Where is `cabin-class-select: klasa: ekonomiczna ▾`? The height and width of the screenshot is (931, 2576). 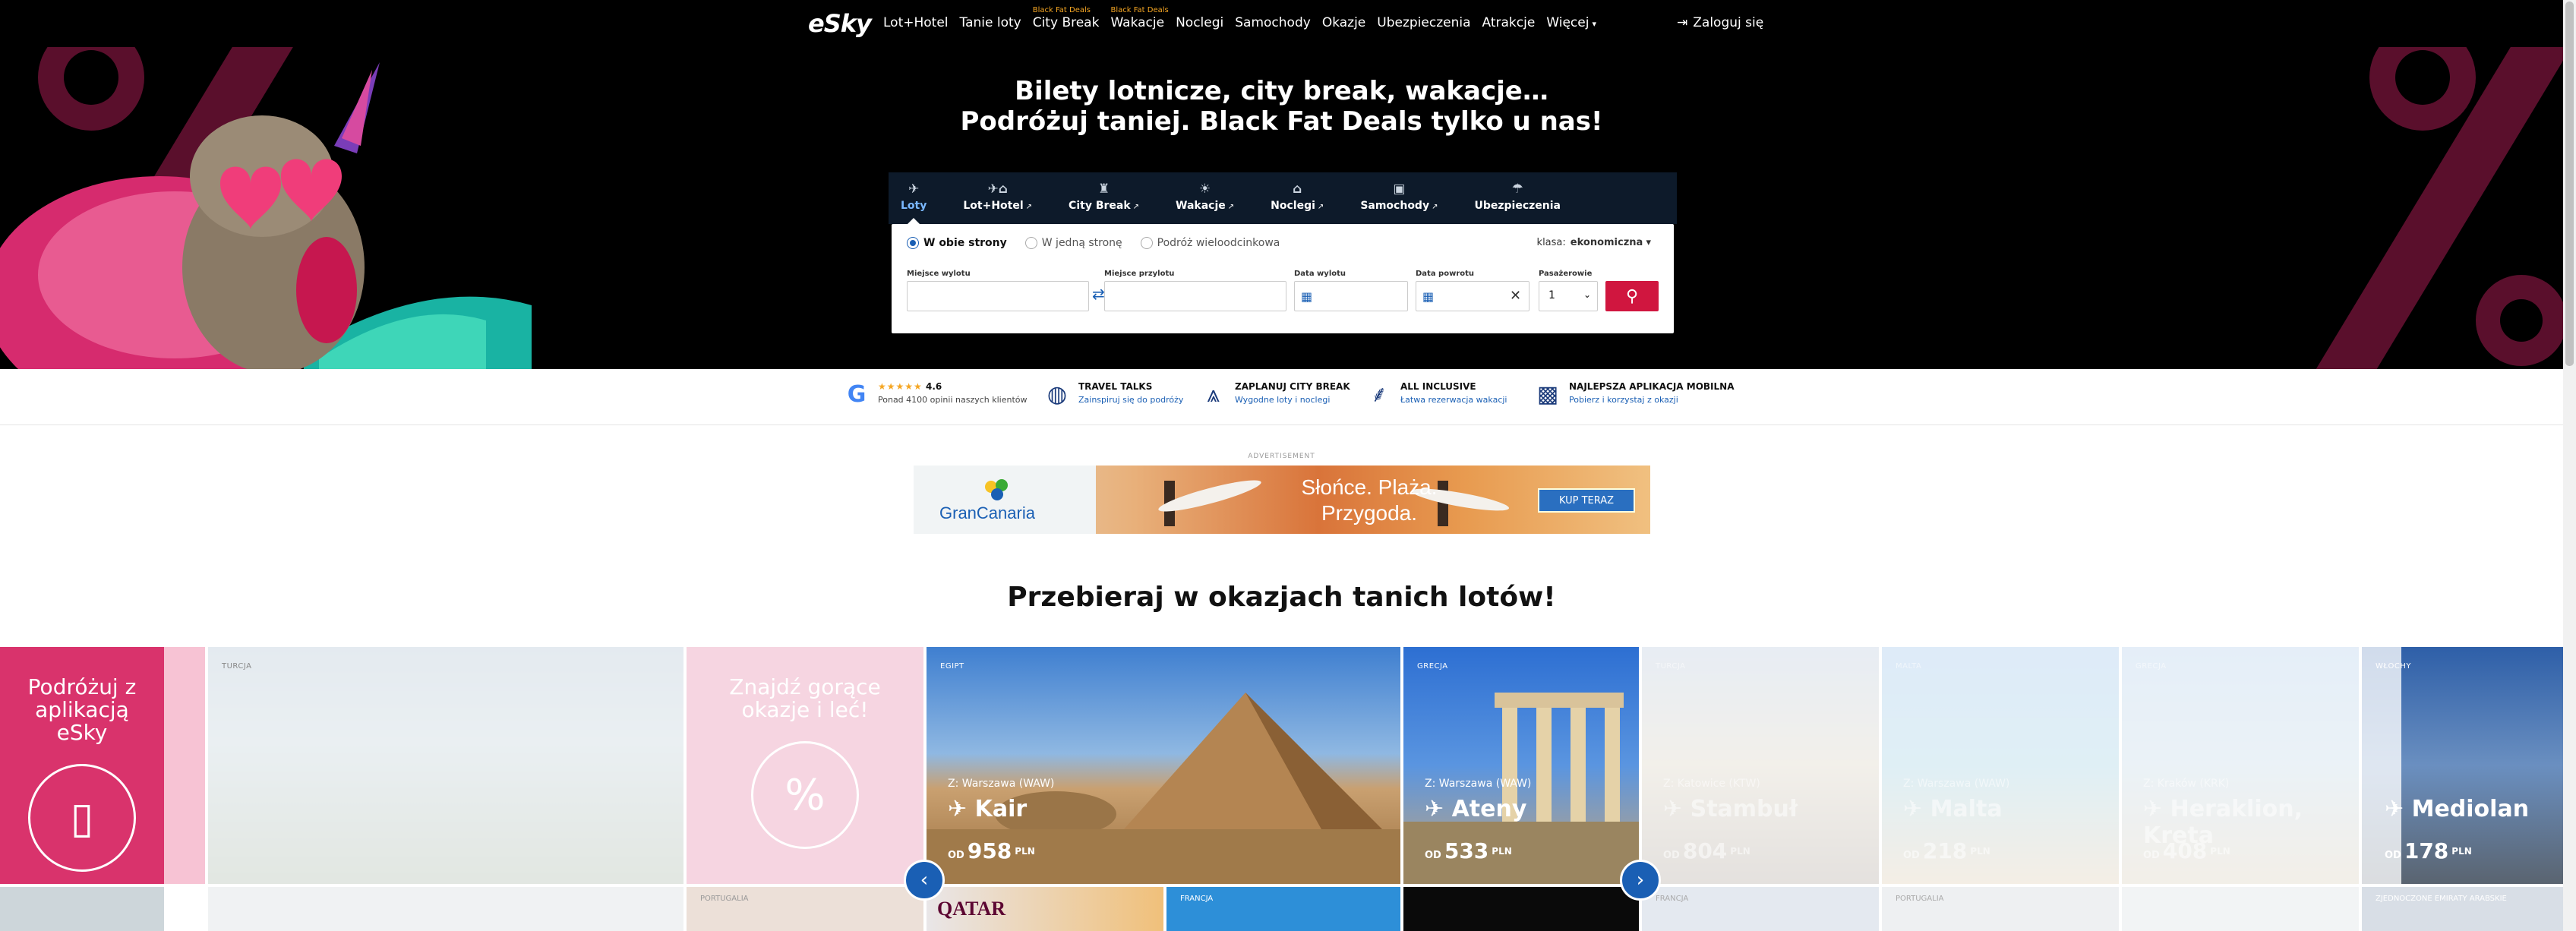
cabin-class-select: klasa: ekonomiczna ▾ is located at coordinates (1594, 242).